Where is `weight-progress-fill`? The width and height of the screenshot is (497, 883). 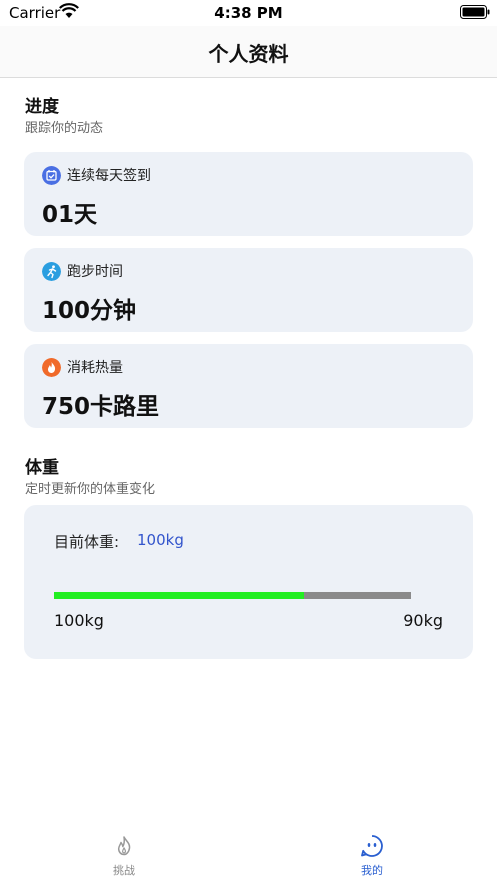
weight-progress-fill is located at coordinates (179, 595).